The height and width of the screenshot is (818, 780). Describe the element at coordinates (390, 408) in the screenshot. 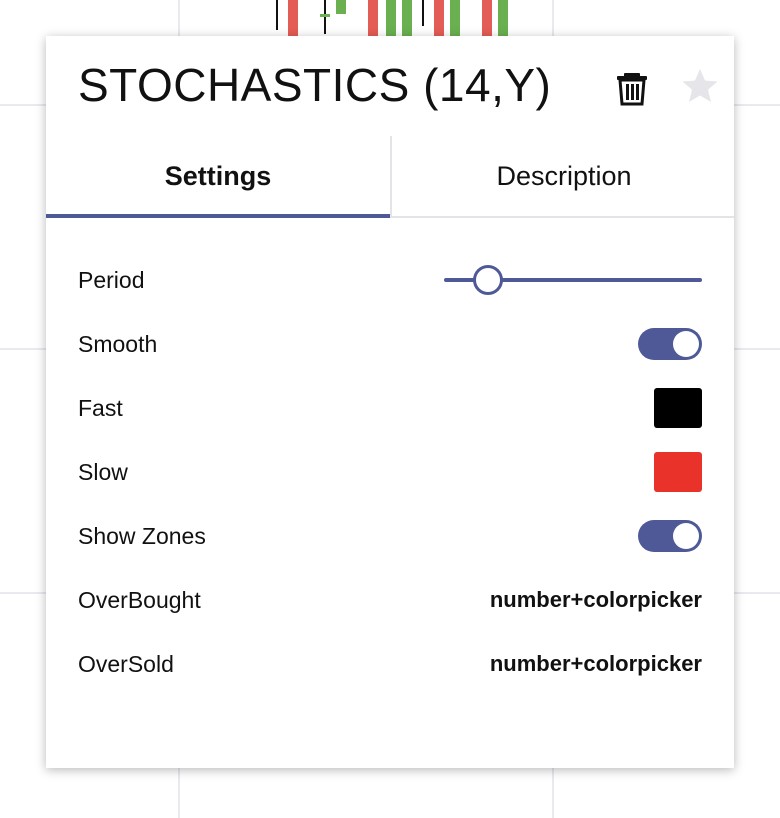

I see `fast-row: Fast` at that location.